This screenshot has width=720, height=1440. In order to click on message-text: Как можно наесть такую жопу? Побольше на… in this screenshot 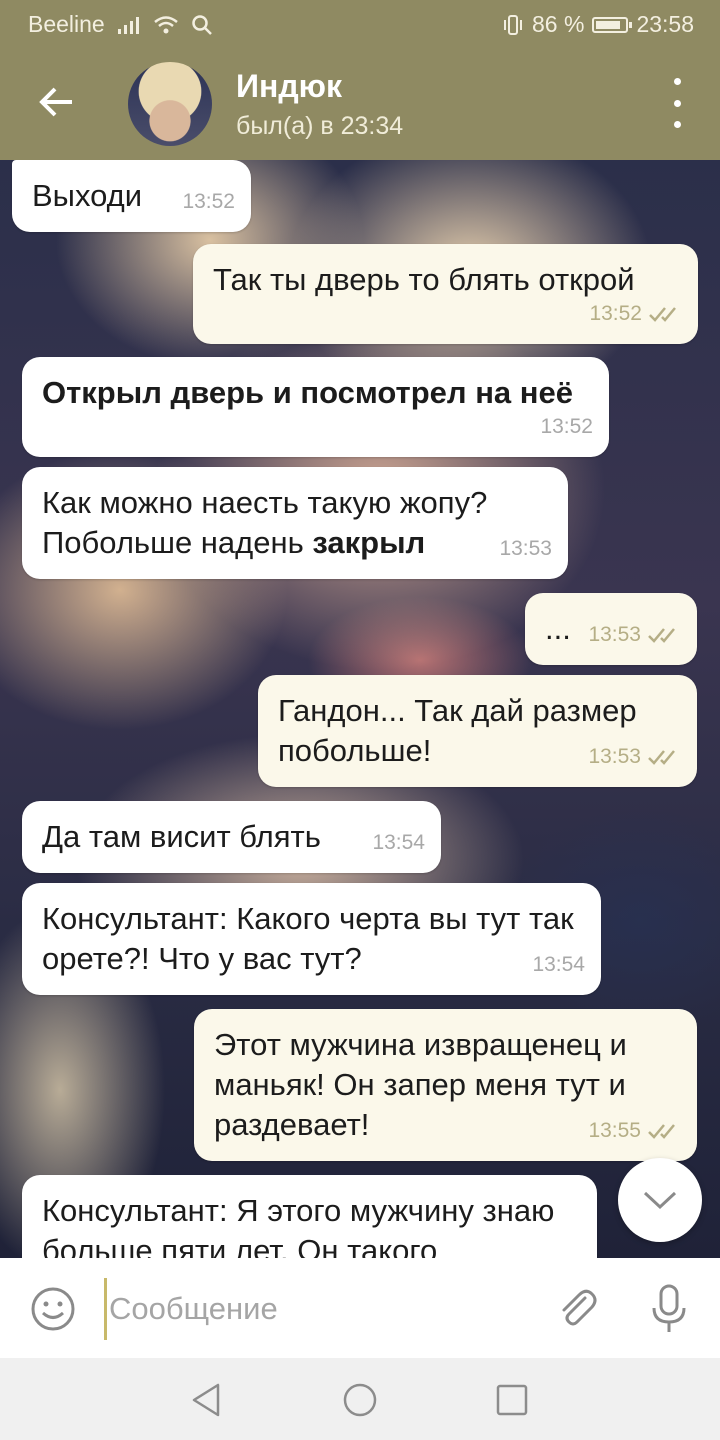, I will do `click(295, 523)`.